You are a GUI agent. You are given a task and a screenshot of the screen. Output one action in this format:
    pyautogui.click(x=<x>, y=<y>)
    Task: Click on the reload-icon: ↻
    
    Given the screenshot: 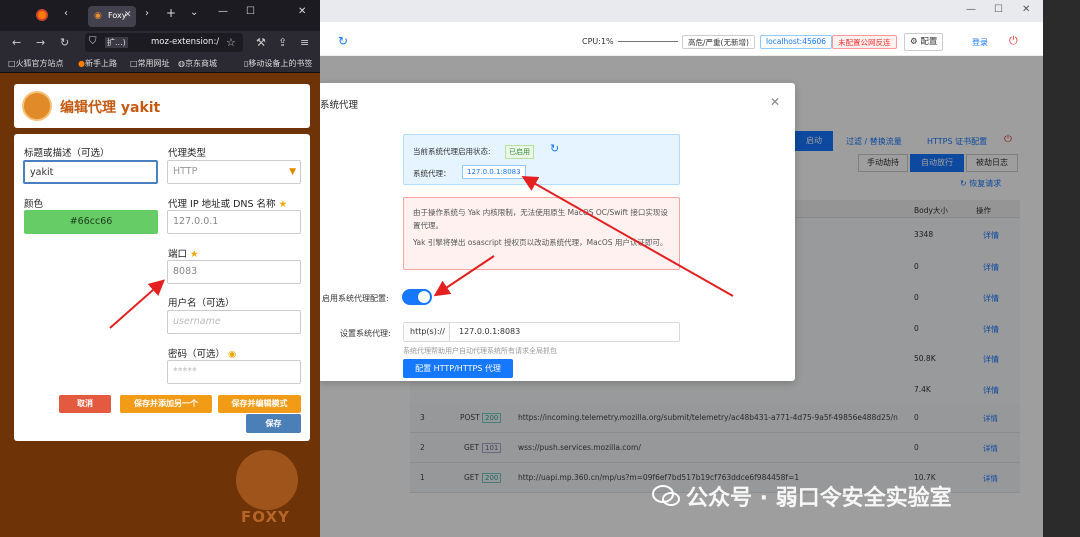 What is the action you would take?
    pyautogui.click(x=64, y=42)
    